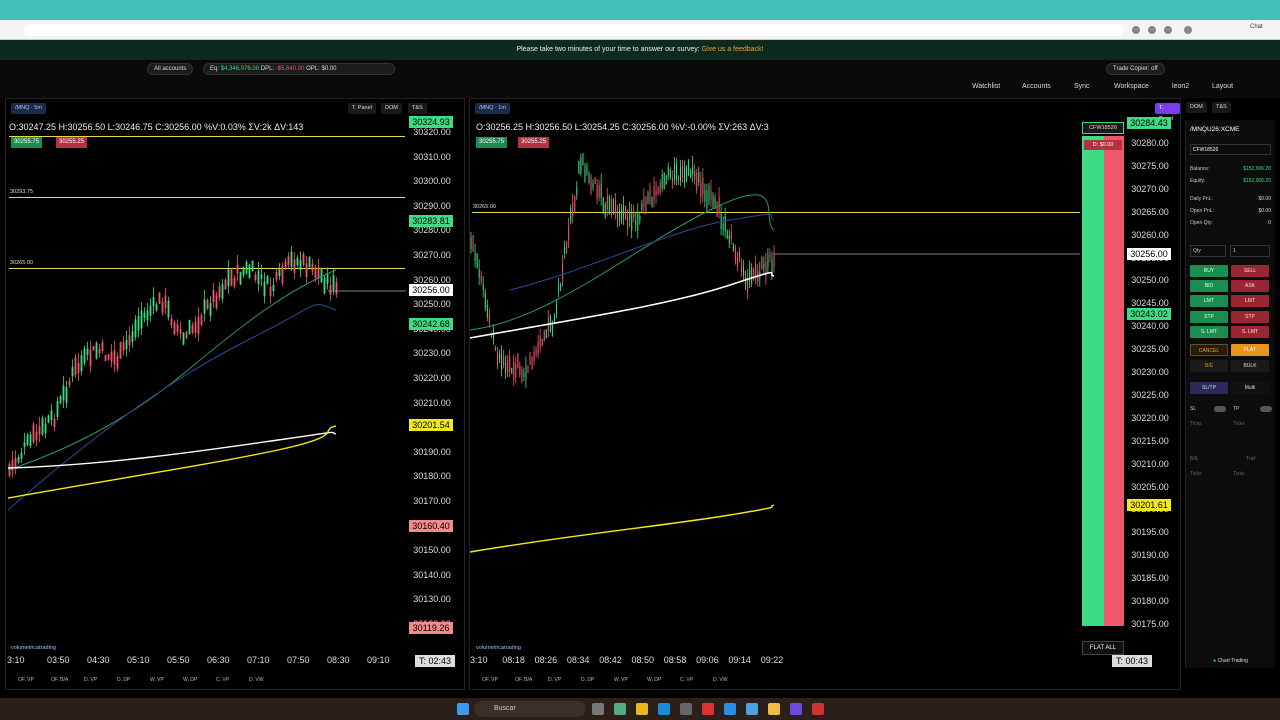  Describe the element at coordinates (986, 86) in the screenshot. I see `watchlist-button: Watchlist` at that location.